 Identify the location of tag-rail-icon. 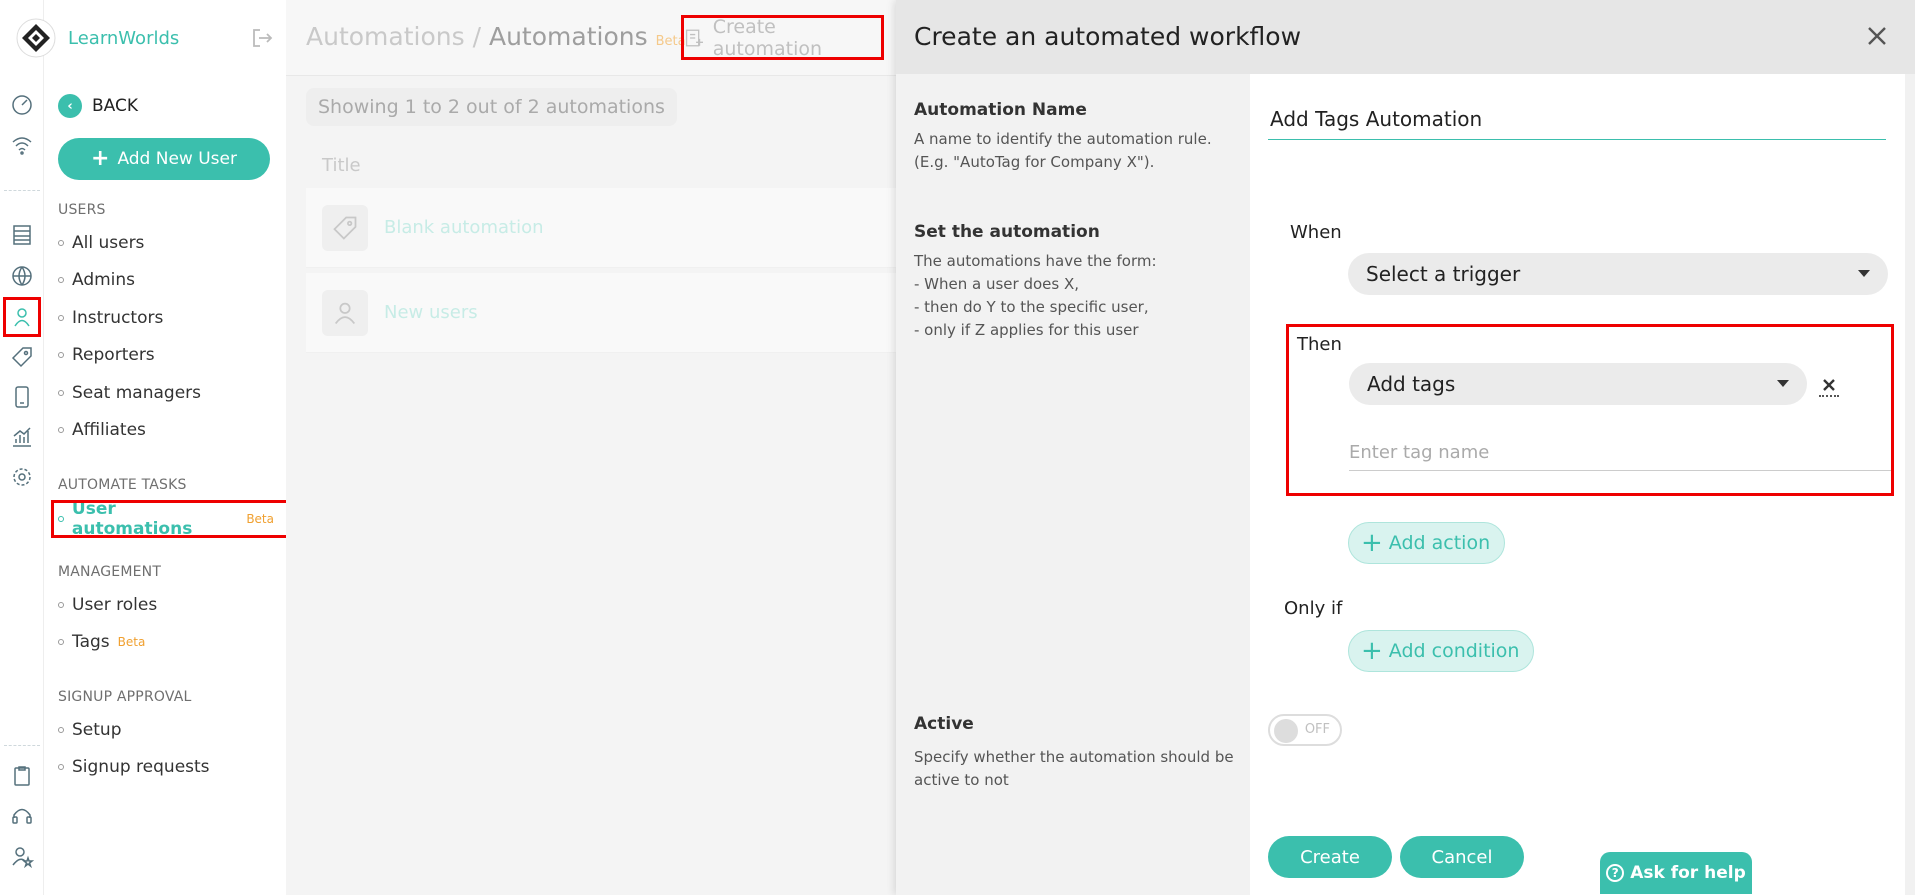
(22, 357).